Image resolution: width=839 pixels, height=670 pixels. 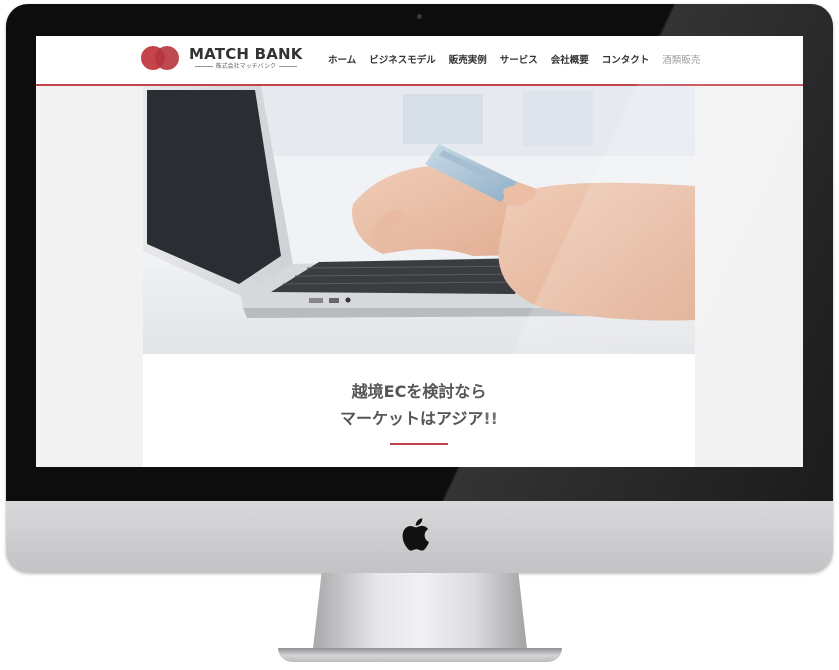 I want to click on brand-name: MATCH BANK, so click(x=246, y=53).